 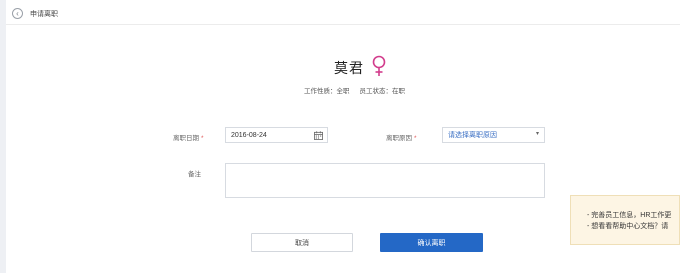 What do you see at coordinates (188, 138) in the screenshot?
I see `leave-date-label: 离职日期 *` at bounding box center [188, 138].